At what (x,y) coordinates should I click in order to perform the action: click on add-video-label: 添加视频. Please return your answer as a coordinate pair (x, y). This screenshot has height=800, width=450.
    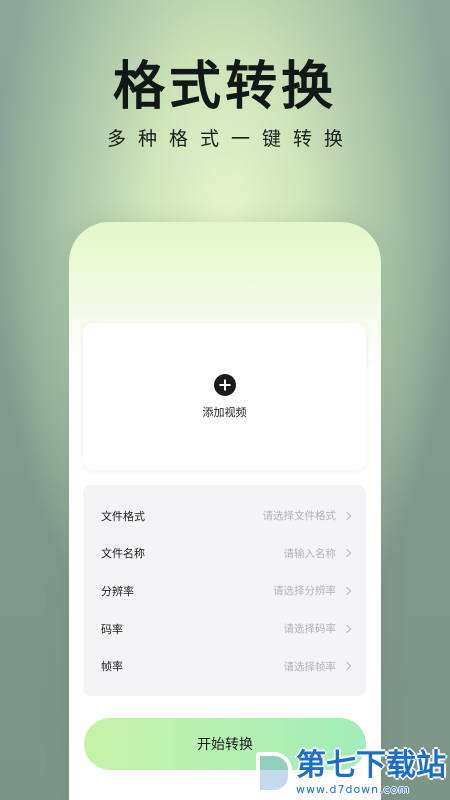
    Looking at the image, I should click on (224, 412).